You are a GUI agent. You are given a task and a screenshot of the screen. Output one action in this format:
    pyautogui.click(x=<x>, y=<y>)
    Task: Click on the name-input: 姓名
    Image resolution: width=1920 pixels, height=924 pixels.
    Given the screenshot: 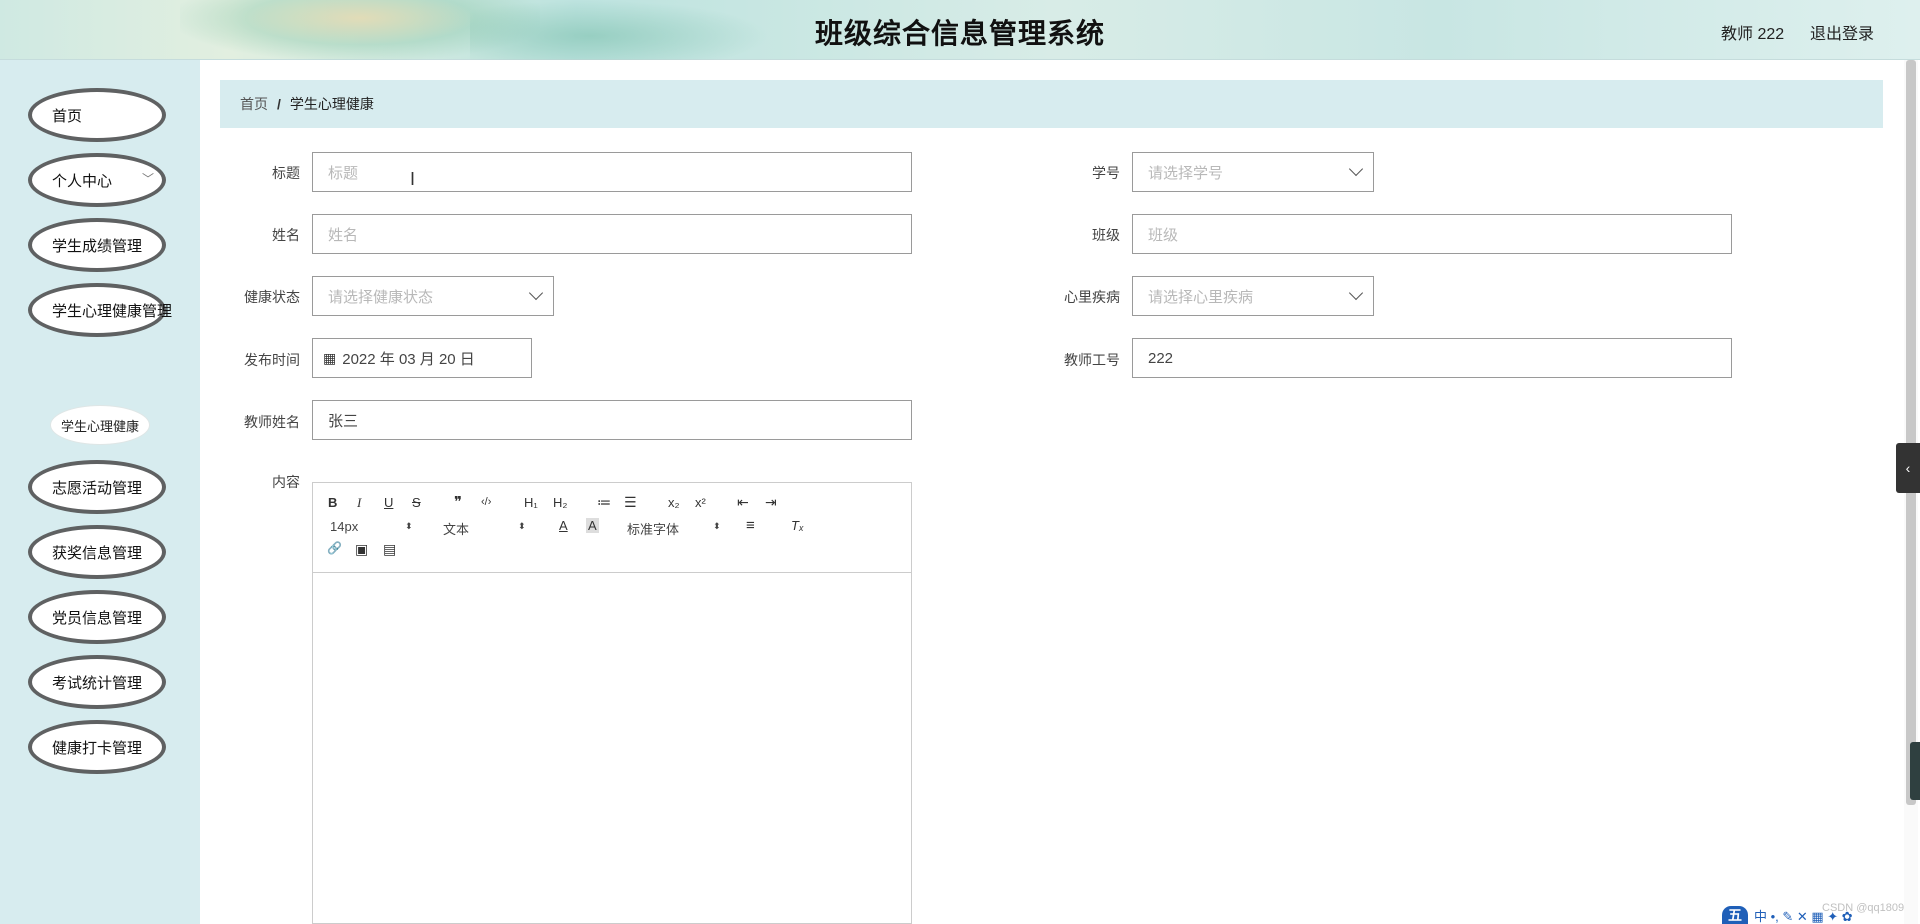 What is the action you would take?
    pyautogui.click(x=612, y=234)
    